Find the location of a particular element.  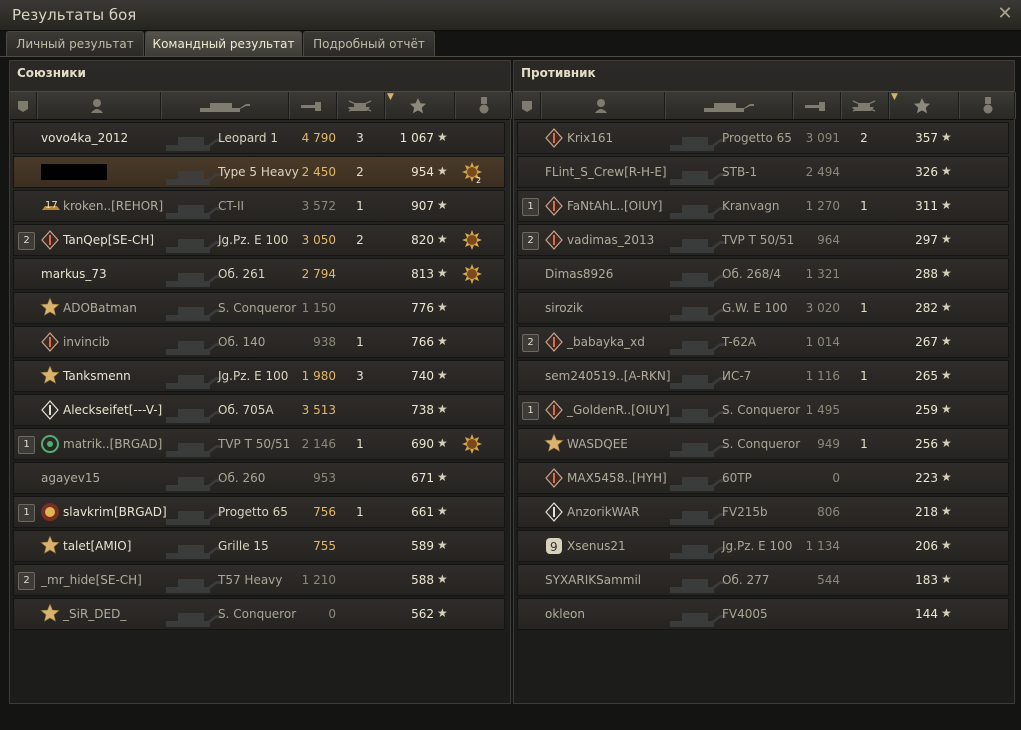

tab-personal-result: Личный результат is located at coordinates (75, 44).